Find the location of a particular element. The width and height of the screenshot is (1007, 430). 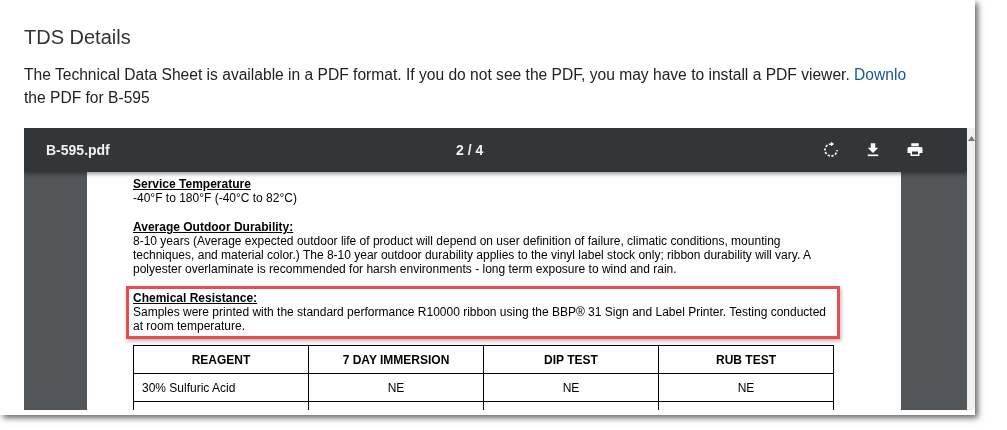

section-heading: TDS Details is located at coordinates (77, 37).